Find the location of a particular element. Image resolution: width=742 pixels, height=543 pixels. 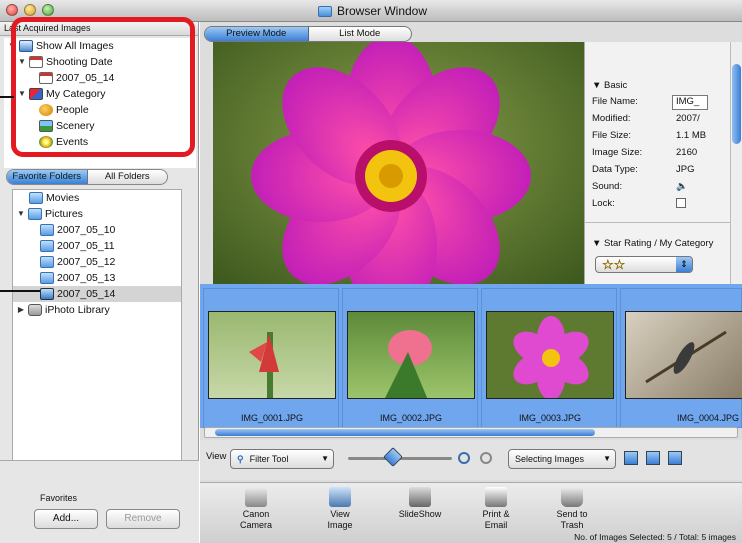

folder-item-movies: Movies is located at coordinates (97, 198).